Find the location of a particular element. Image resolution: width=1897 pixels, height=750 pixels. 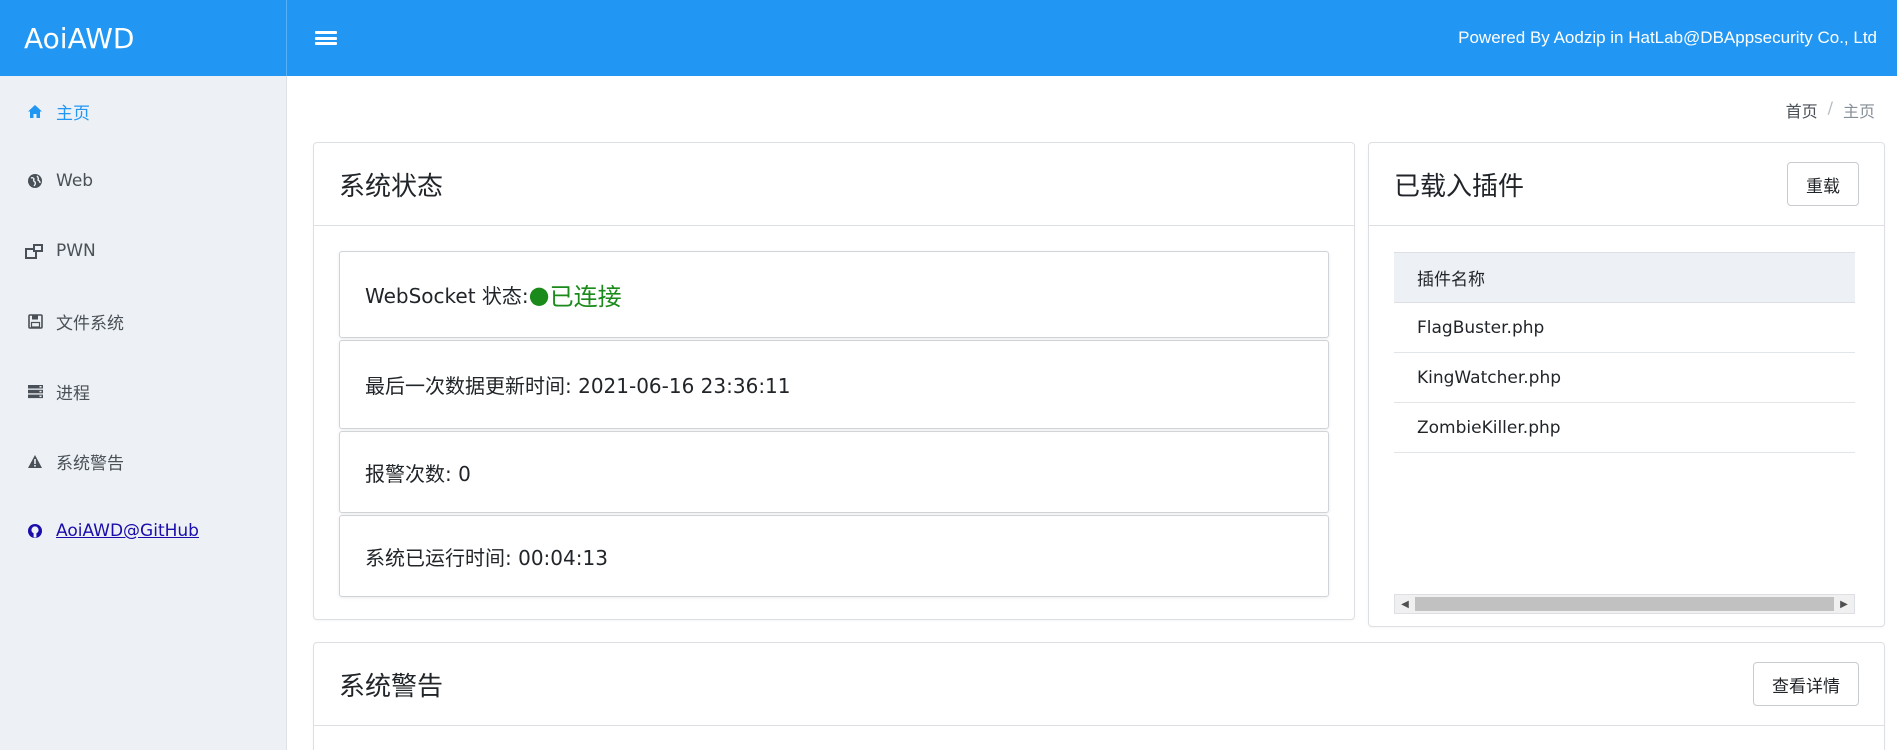

view-details-button: 查看详情 is located at coordinates (1806, 684).